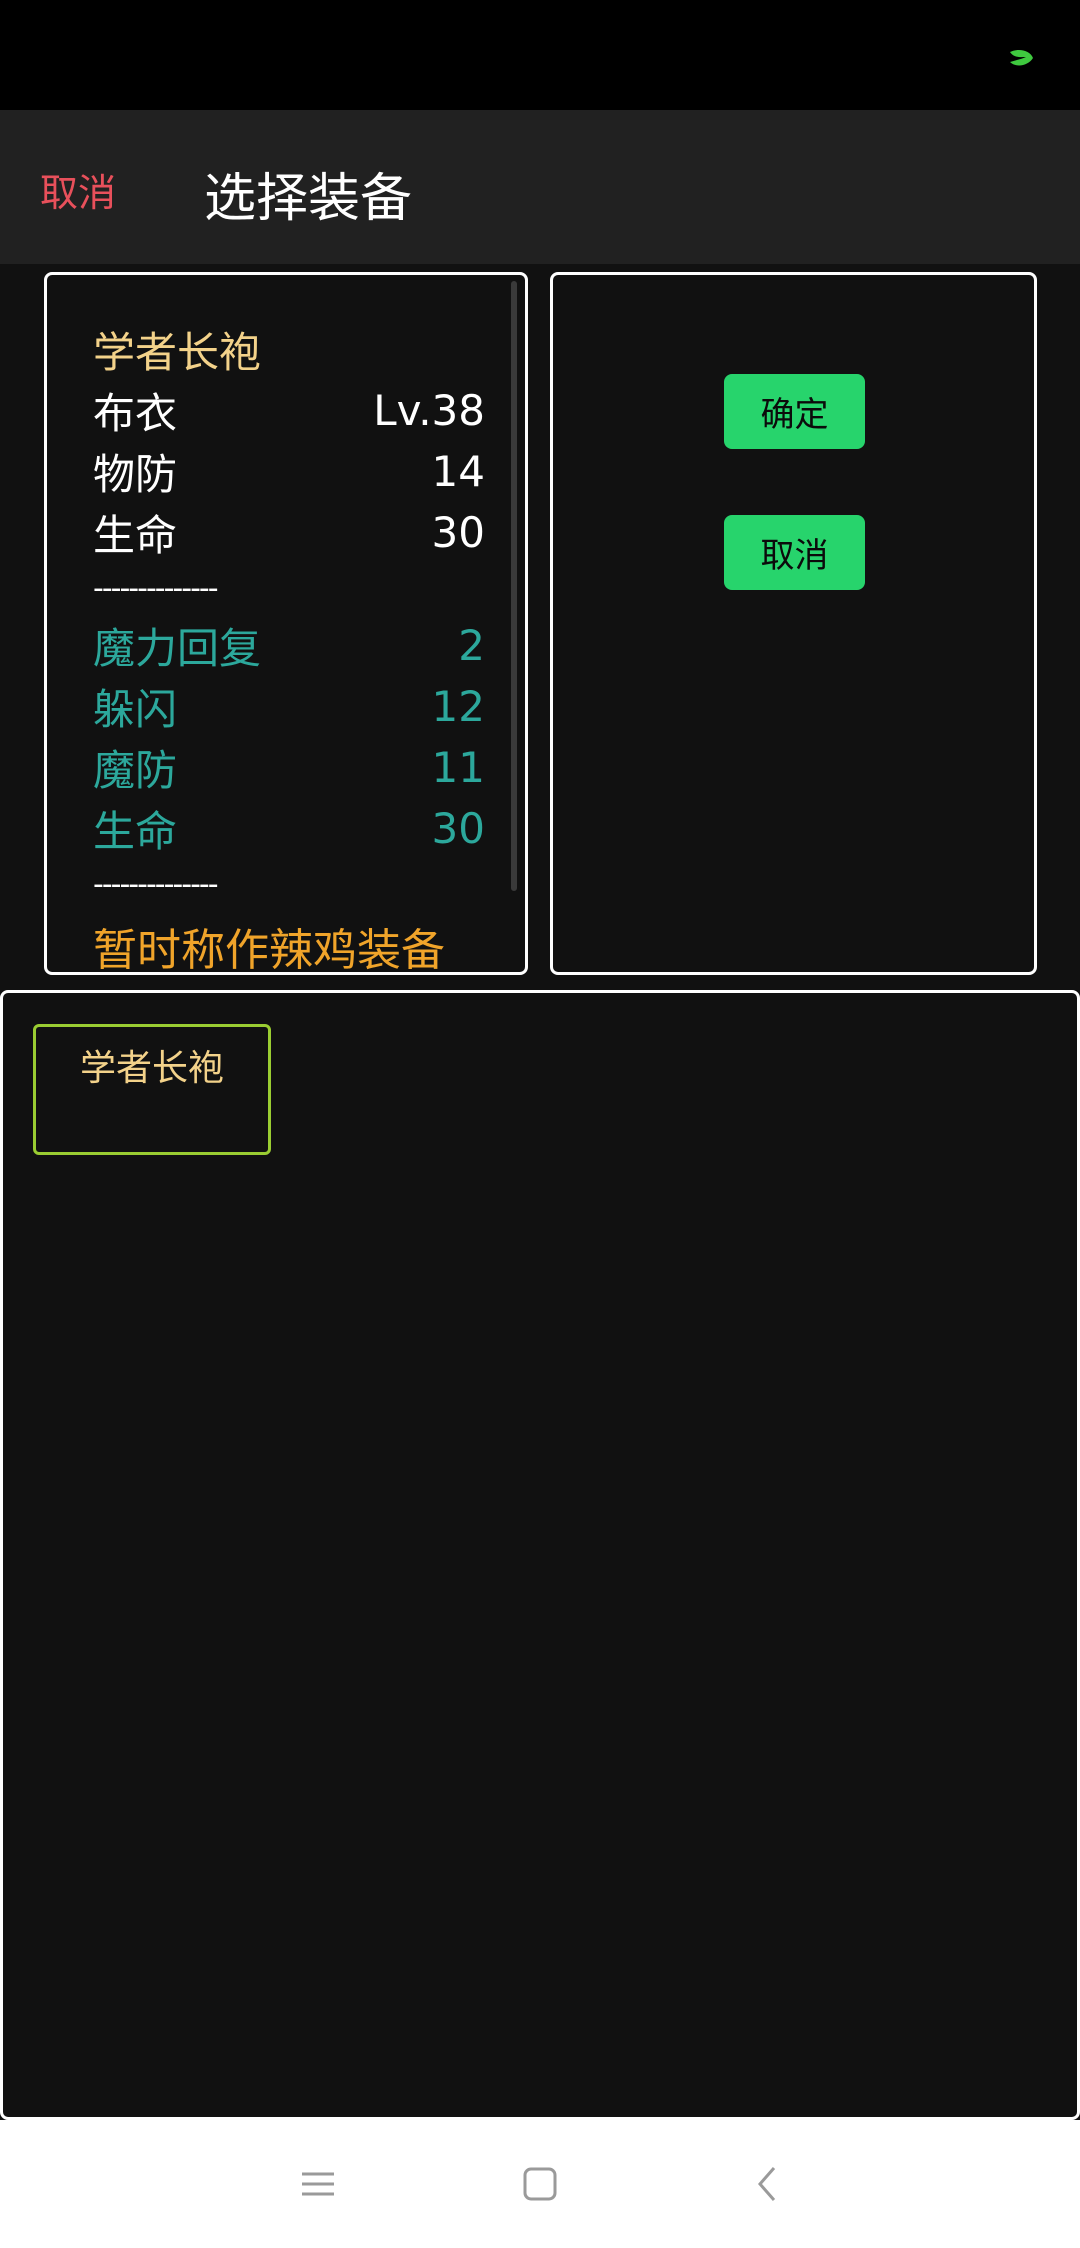 Image resolution: width=1080 pixels, height=2248 pixels. What do you see at coordinates (289, 410) in the screenshot?
I see `item-type-row: 布衣 Lv.38` at bounding box center [289, 410].